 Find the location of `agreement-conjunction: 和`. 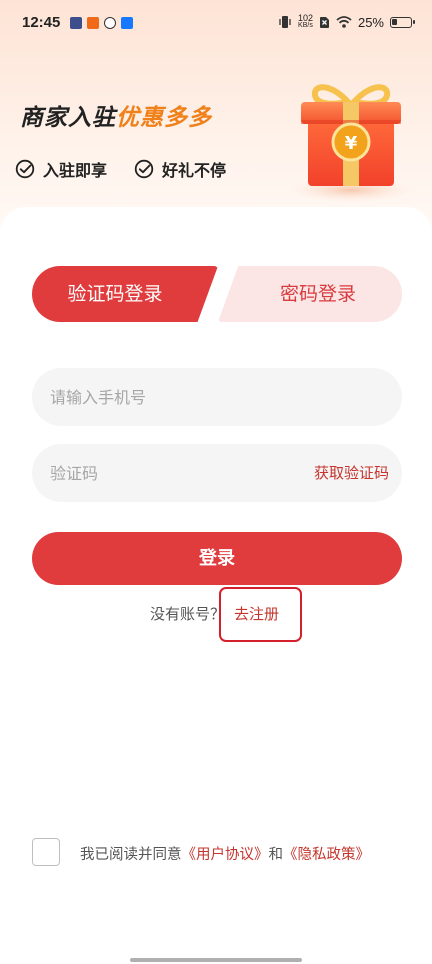

agreement-conjunction: 和 is located at coordinates (276, 855).